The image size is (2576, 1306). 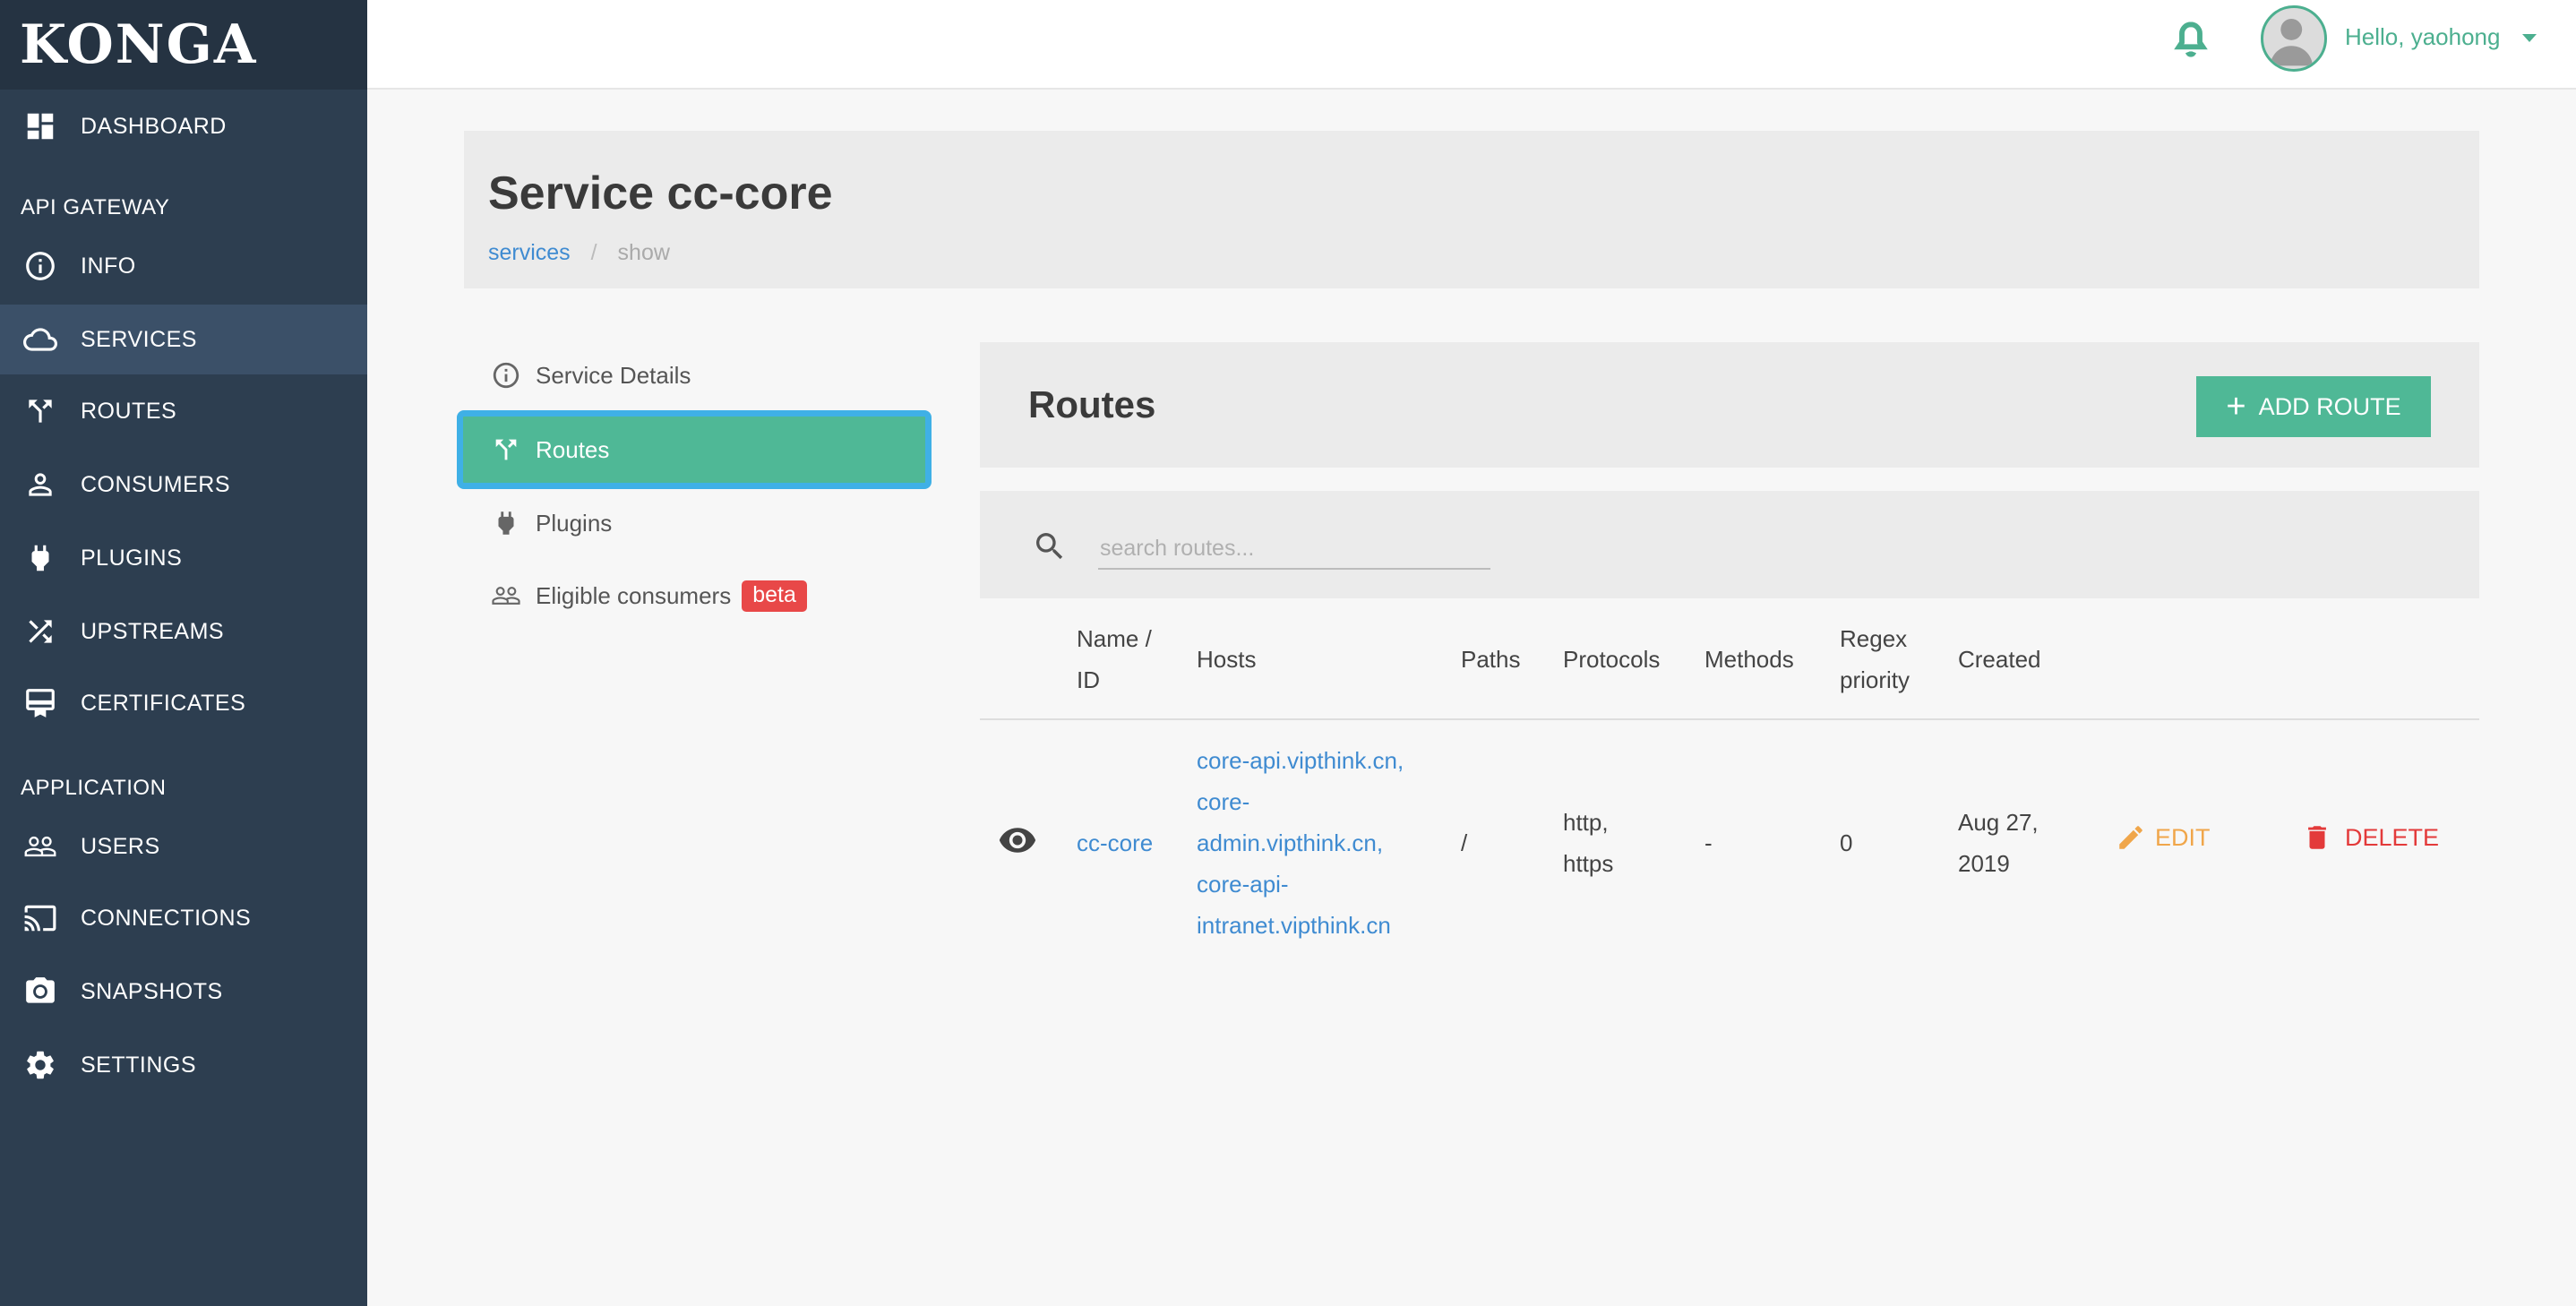 I want to click on edit-label: EDIT, so click(x=2183, y=837).